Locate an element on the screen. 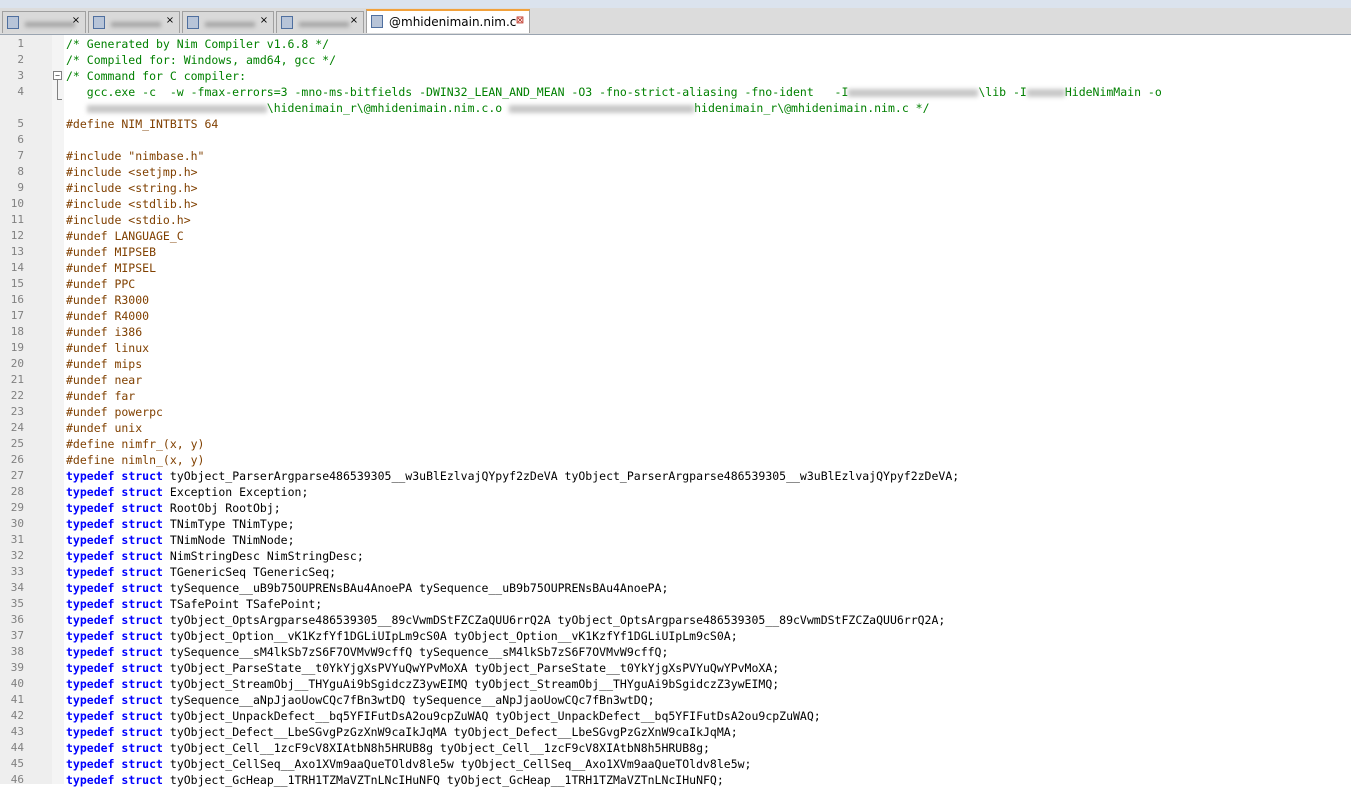 This screenshot has height=788, width=1351. line-number: 2 is located at coordinates (20, 59).